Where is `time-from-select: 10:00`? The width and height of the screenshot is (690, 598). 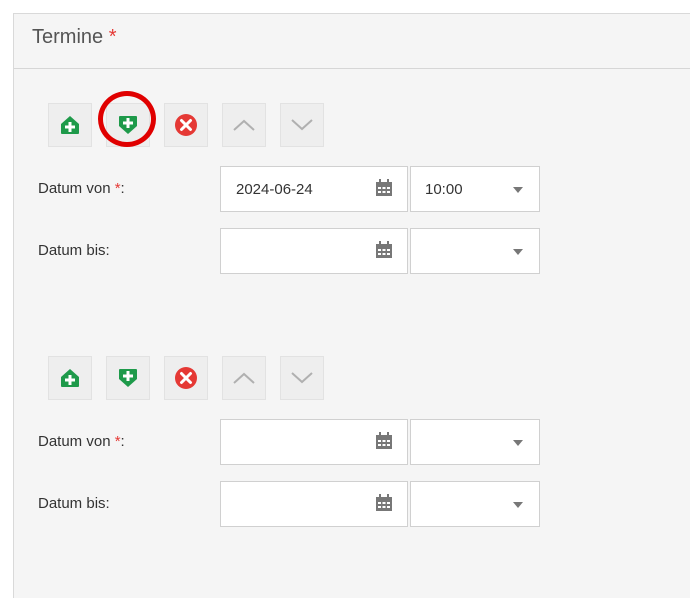
time-from-select: 10:00 is located at coordinates (475, 189).